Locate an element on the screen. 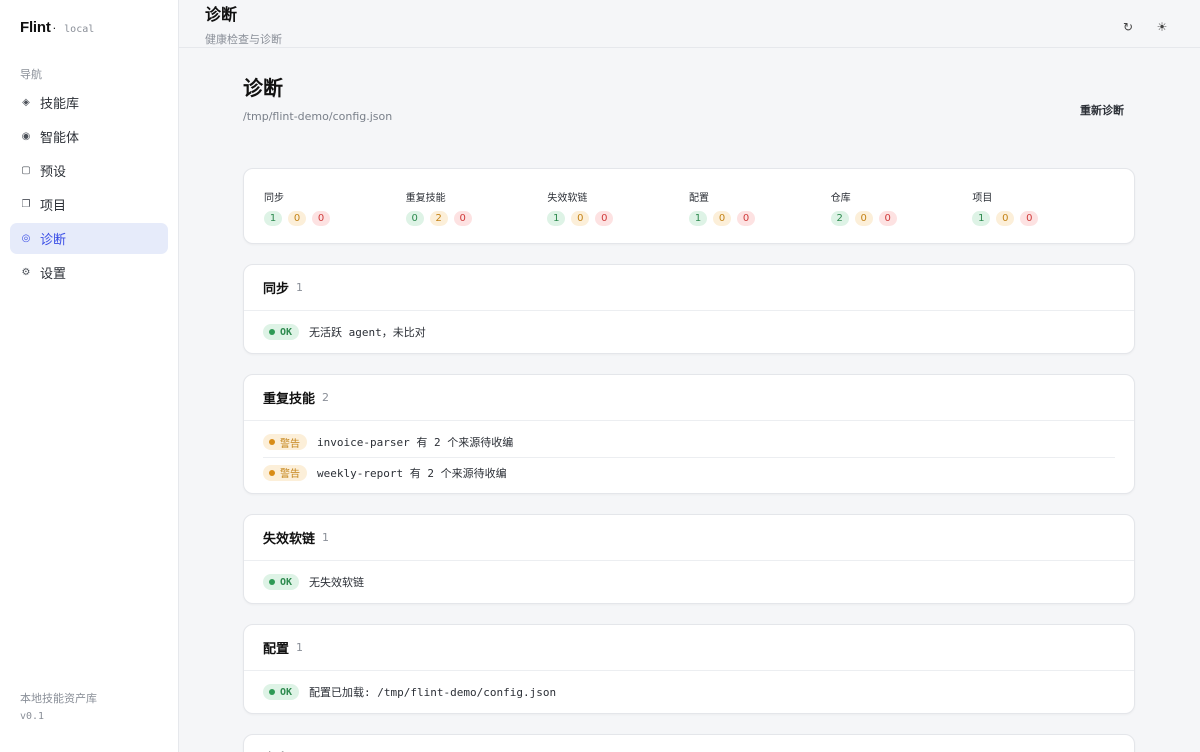 This screenshot has height=752, width=1200. check-row: OK 无活跃 agent，未比对 is located at coordinates (689, 332).